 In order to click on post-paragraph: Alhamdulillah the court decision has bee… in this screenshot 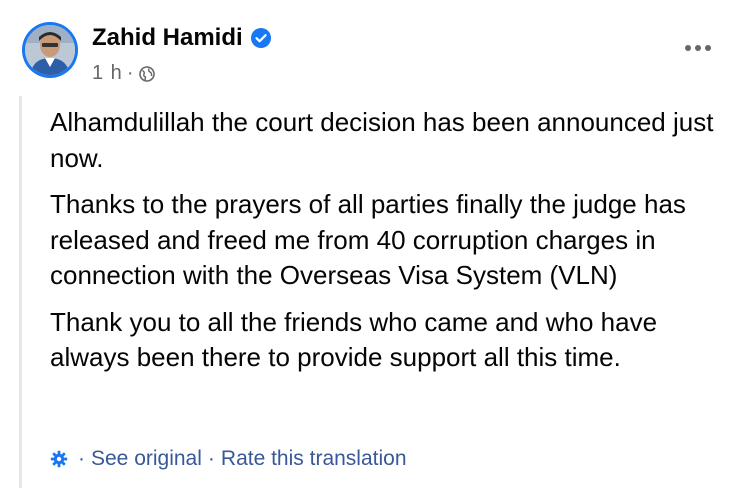, I will do `click(382, 140)`.